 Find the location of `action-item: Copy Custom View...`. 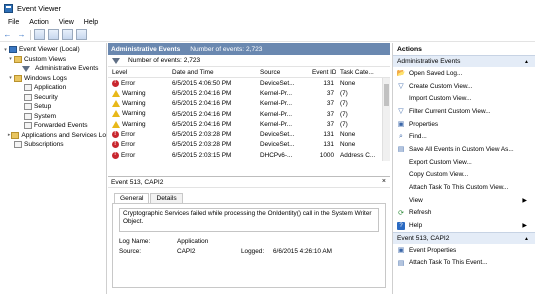

action-item: Copy Custom View... is located at coordinates (464, 175).